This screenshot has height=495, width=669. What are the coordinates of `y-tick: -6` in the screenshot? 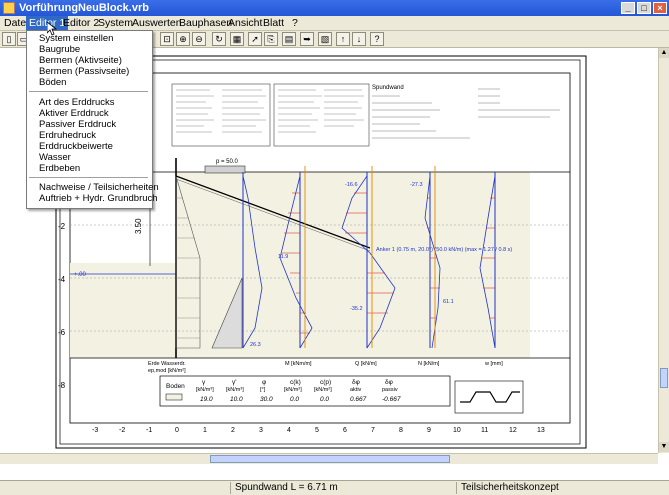 It's located at (62, 332).